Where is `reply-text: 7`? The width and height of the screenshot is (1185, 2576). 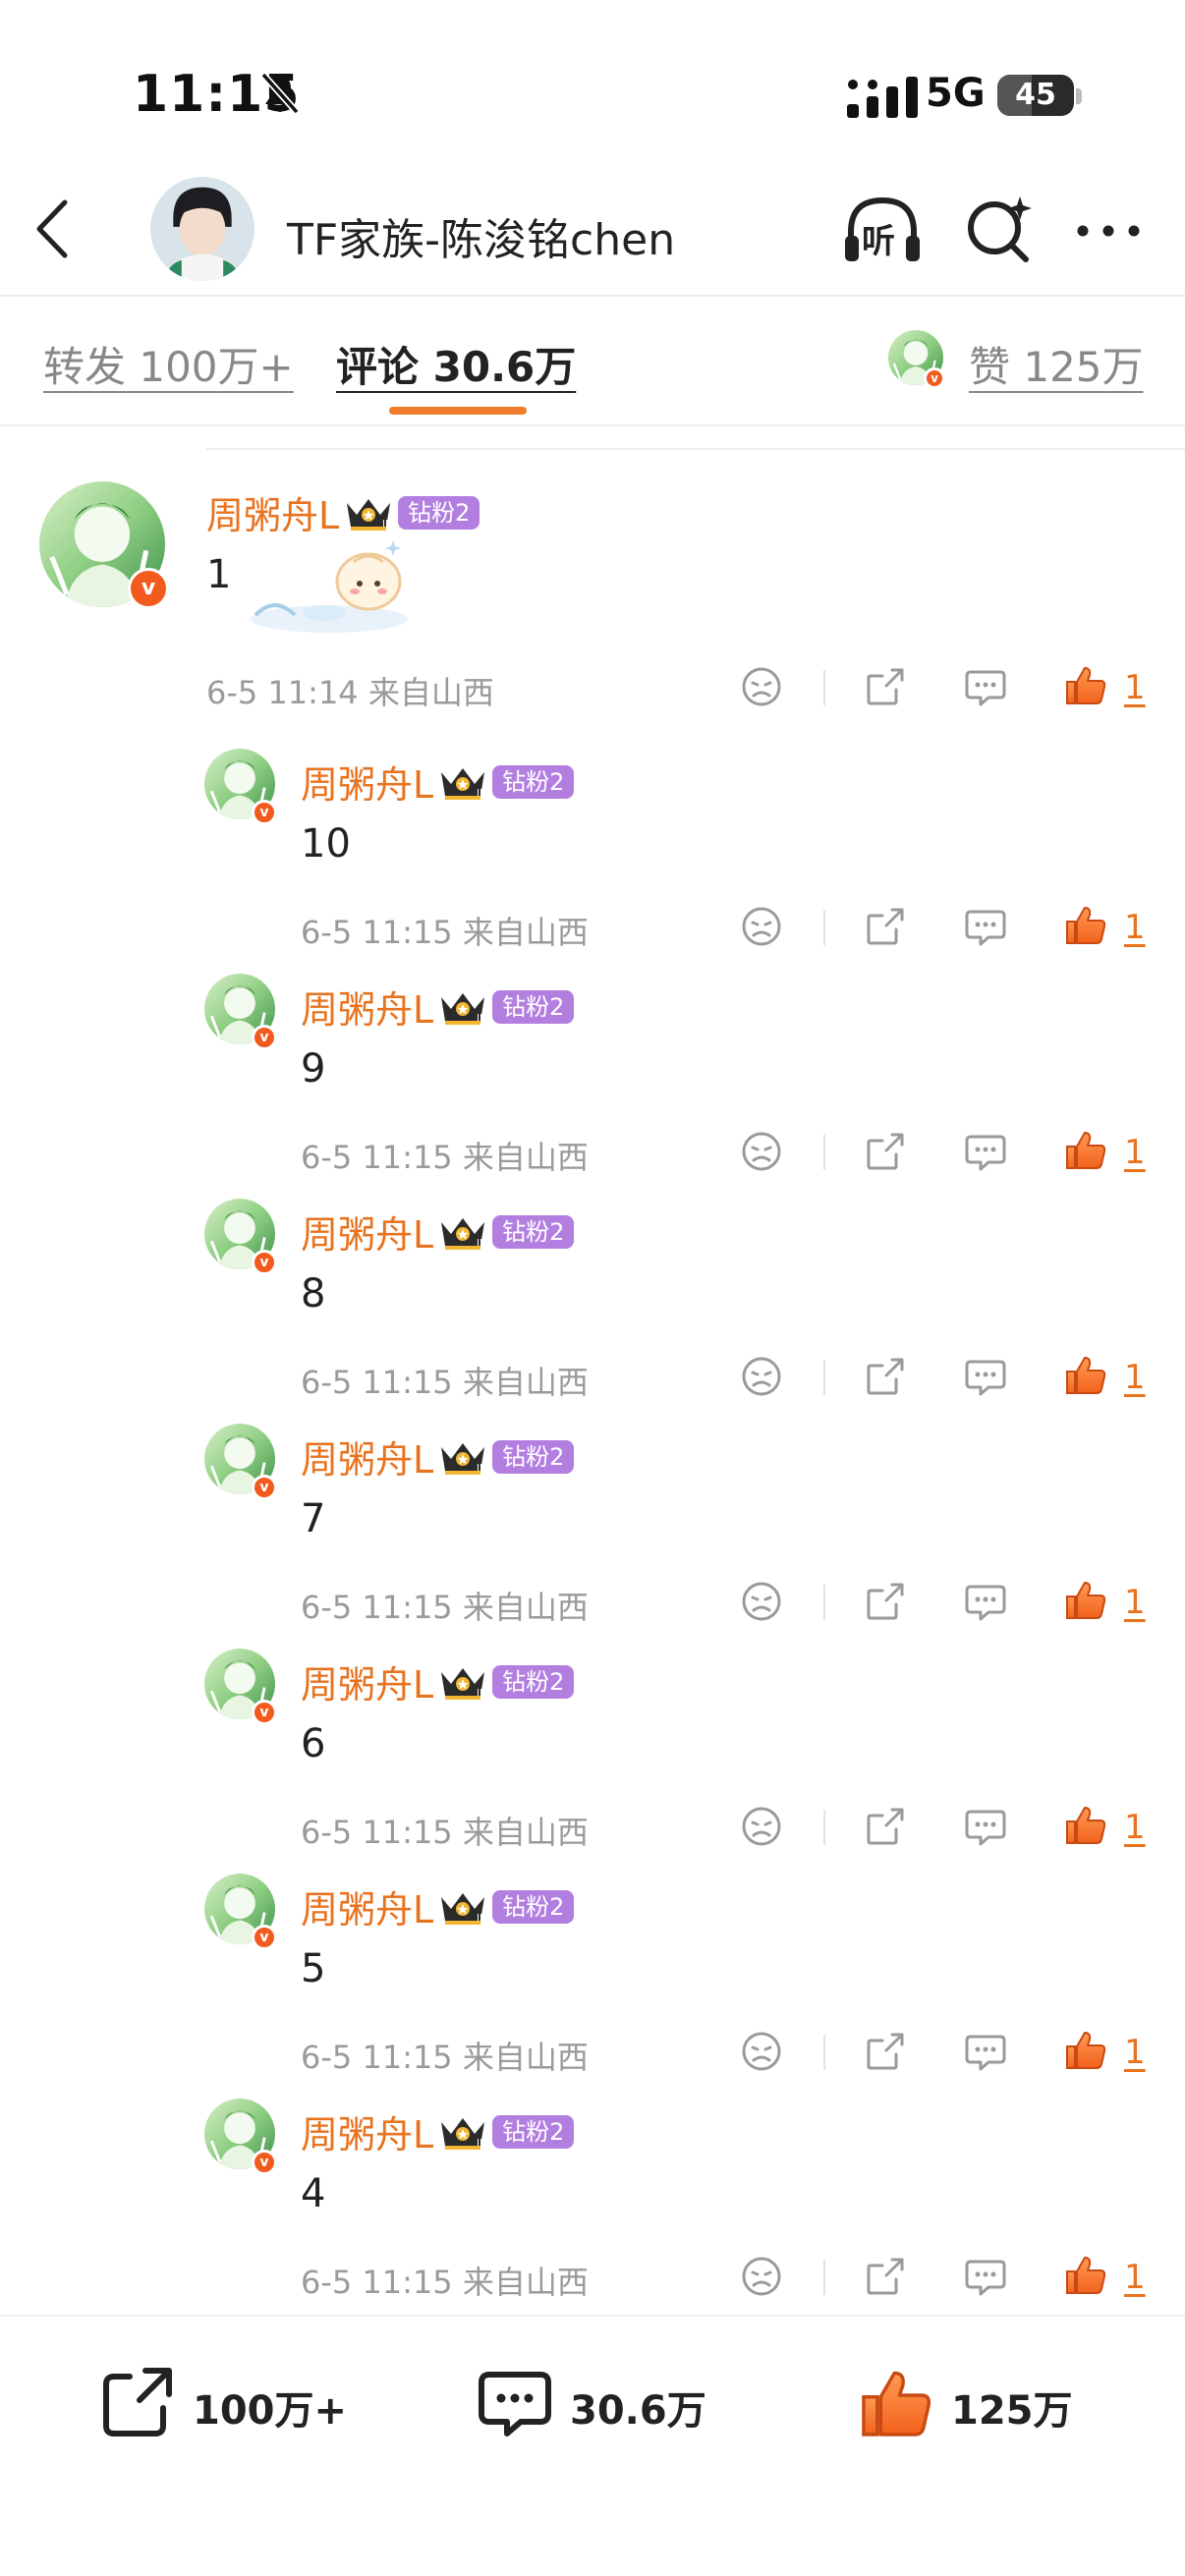
reply-text: 7 is located at coordinates (314, 1518).